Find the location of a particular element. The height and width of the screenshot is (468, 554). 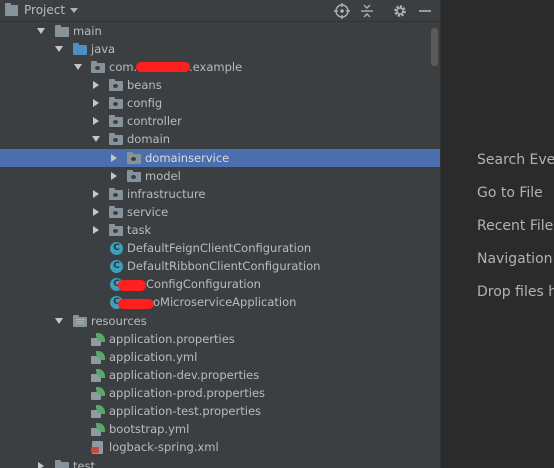

tree-node-controller: controller is located at coordinates (215, 121).